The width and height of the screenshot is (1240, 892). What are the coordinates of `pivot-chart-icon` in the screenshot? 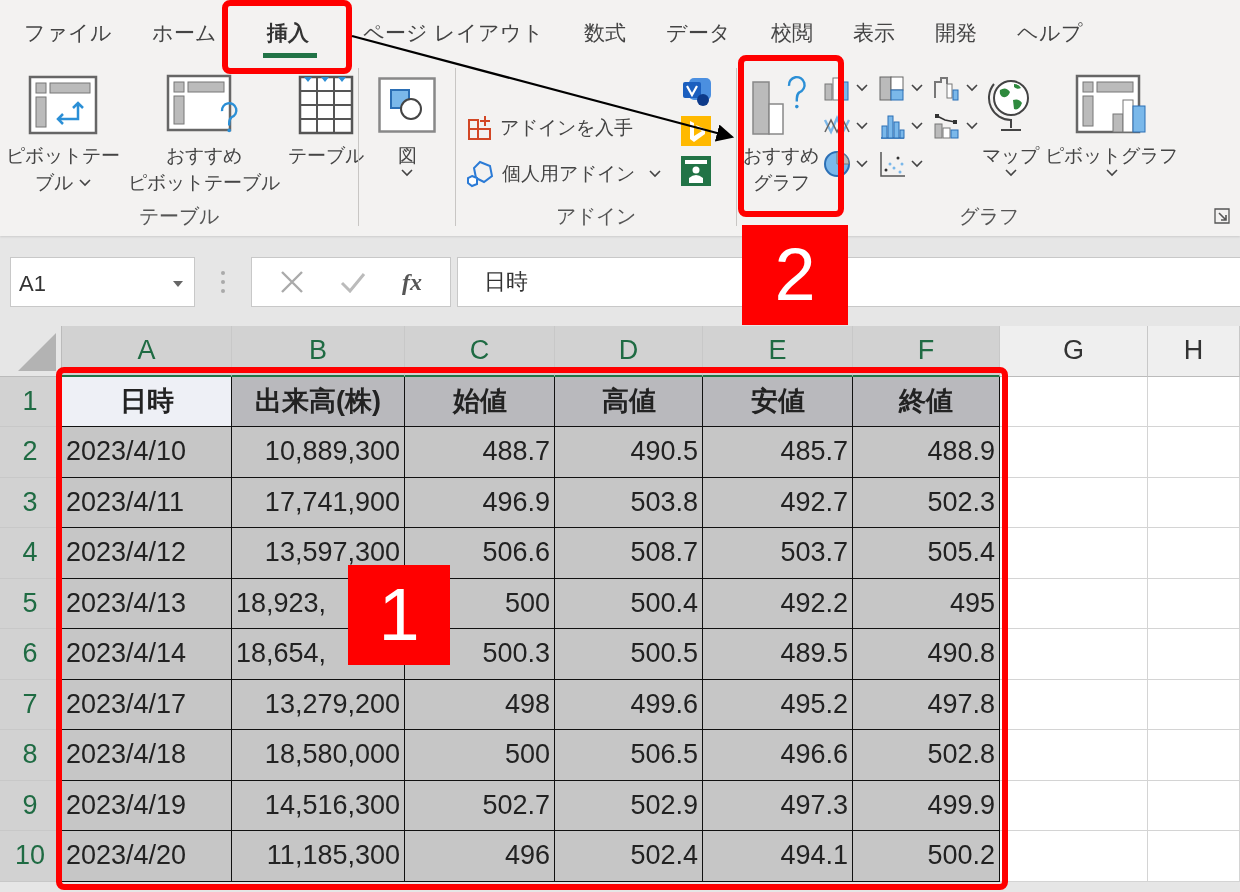 It's located at (1111, 105).